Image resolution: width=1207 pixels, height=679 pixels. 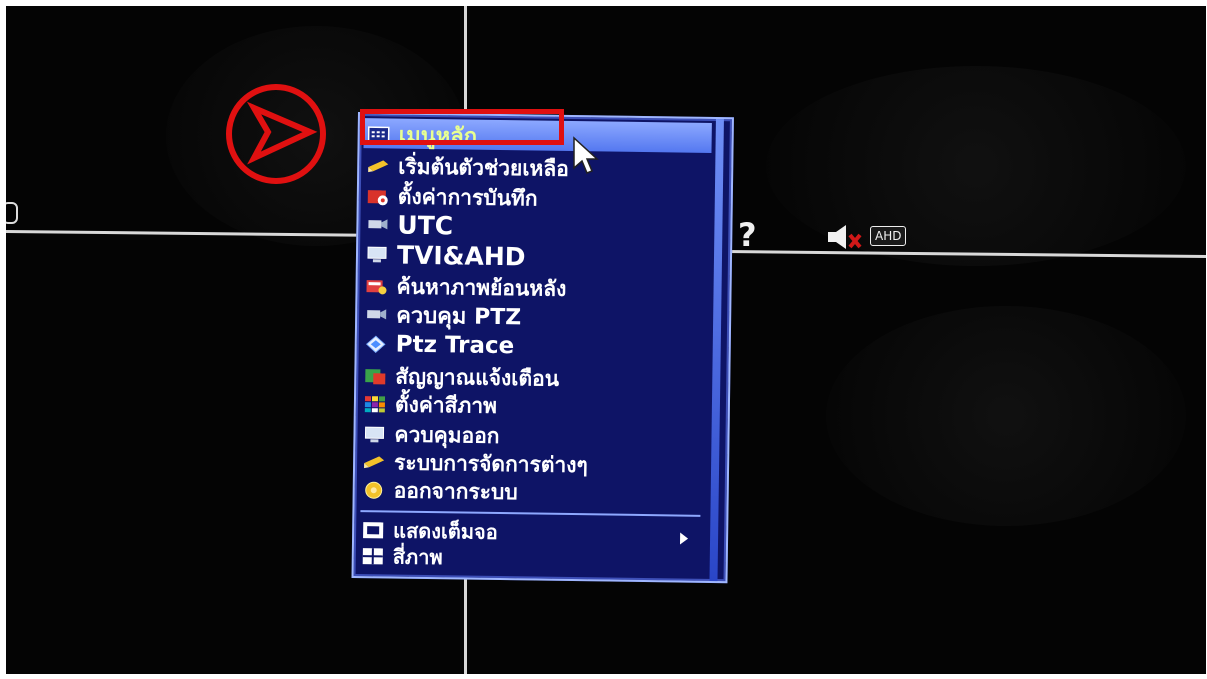 What do you see at coordinates (417, 557) in the screenshot?
I see `menu-item-label: สี่ภาพ` at bounding box center [417, 557].